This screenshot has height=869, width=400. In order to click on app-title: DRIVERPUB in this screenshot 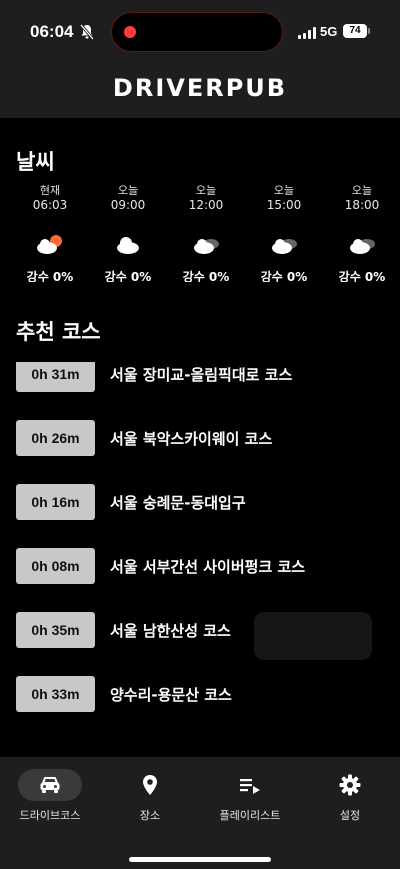, I will do `click(200, 88)`.